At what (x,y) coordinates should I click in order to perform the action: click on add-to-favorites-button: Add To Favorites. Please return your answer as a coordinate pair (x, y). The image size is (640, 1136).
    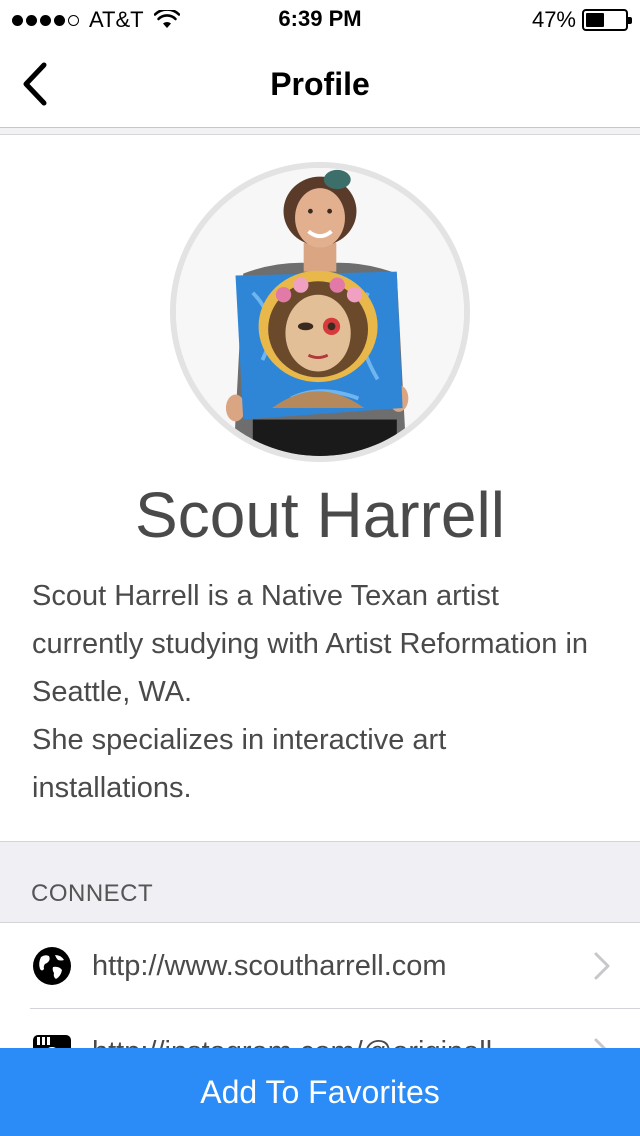
    Looking at the image, I should click on (320, 1092).